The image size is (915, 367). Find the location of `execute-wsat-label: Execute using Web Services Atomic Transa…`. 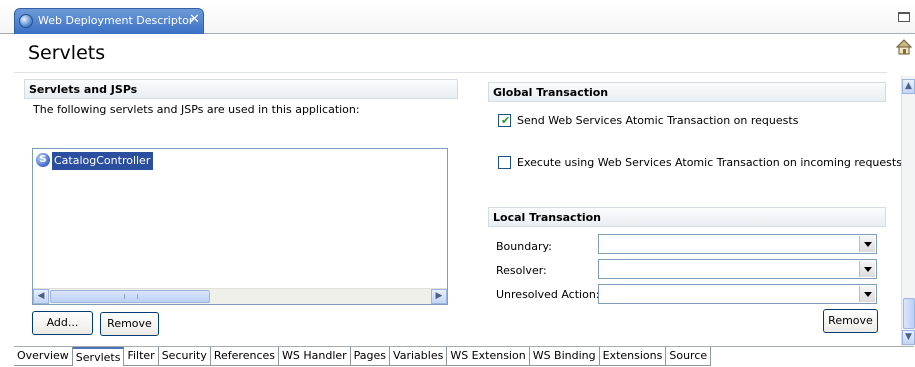

execute-wsat-label: Execute using Web Services Atomic Transa… is located at coordinates (709, 162).